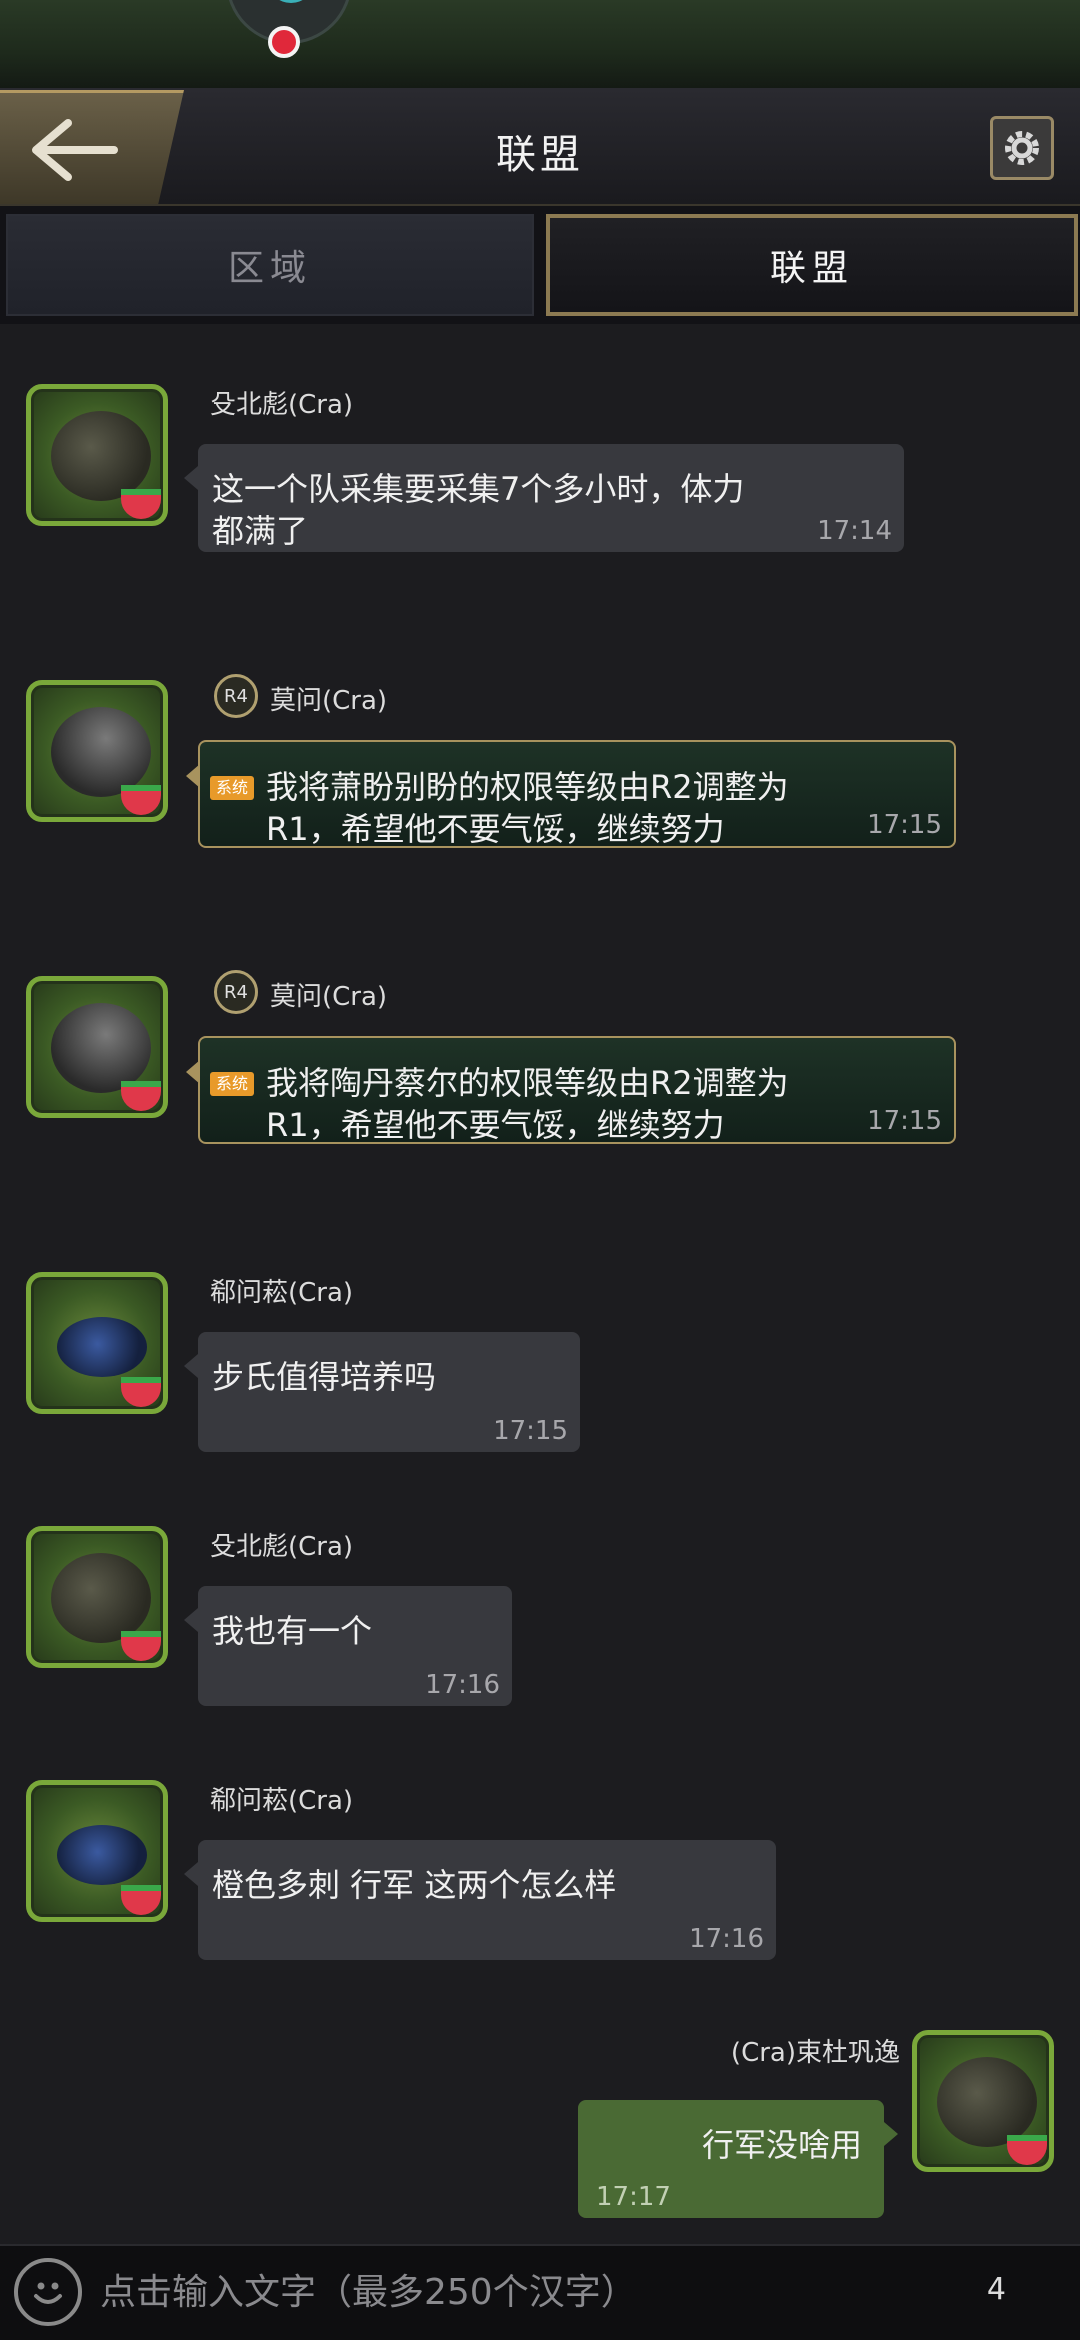  I want to click on message-text: 我将萧盼别盼的权限等级由R2调整为R1，希望他不要气馁，继续努力, so click(527, 808).